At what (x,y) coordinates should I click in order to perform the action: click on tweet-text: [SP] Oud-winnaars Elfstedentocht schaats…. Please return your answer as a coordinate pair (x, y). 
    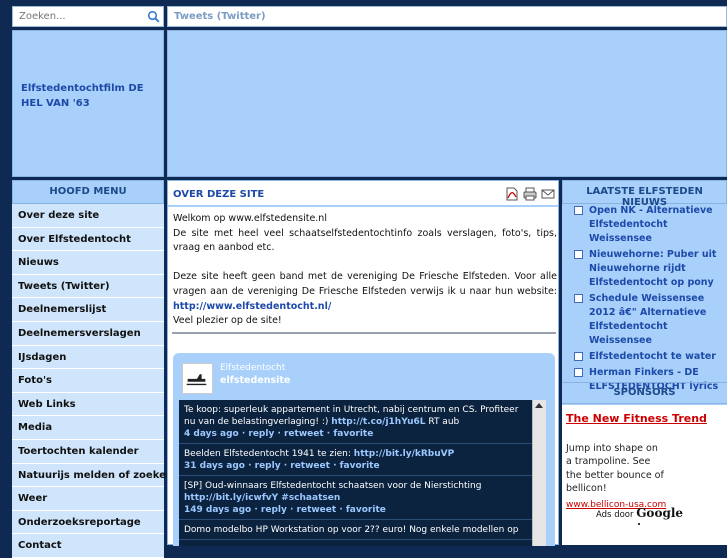
    Looking at the image, I should click on (333, 486).